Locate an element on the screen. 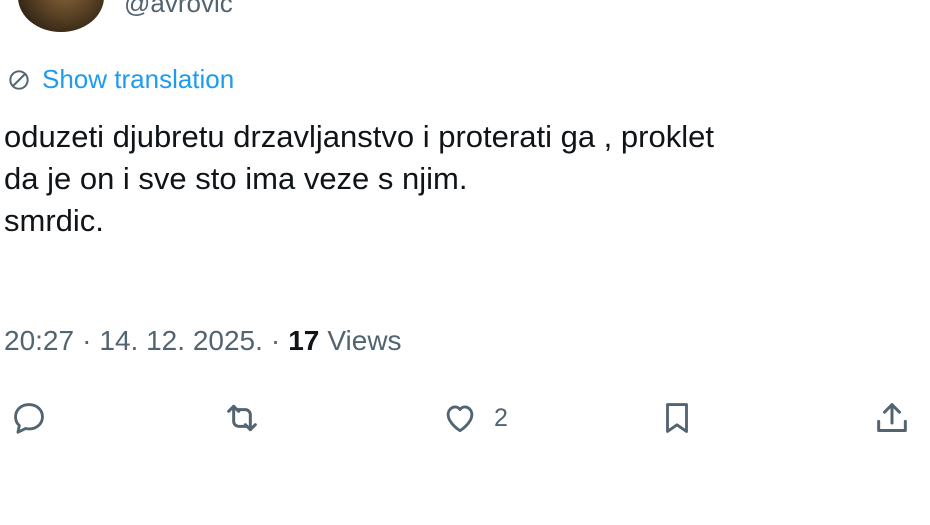 The image size is (930, 525). share-icon is located at coordinates (892, 418).